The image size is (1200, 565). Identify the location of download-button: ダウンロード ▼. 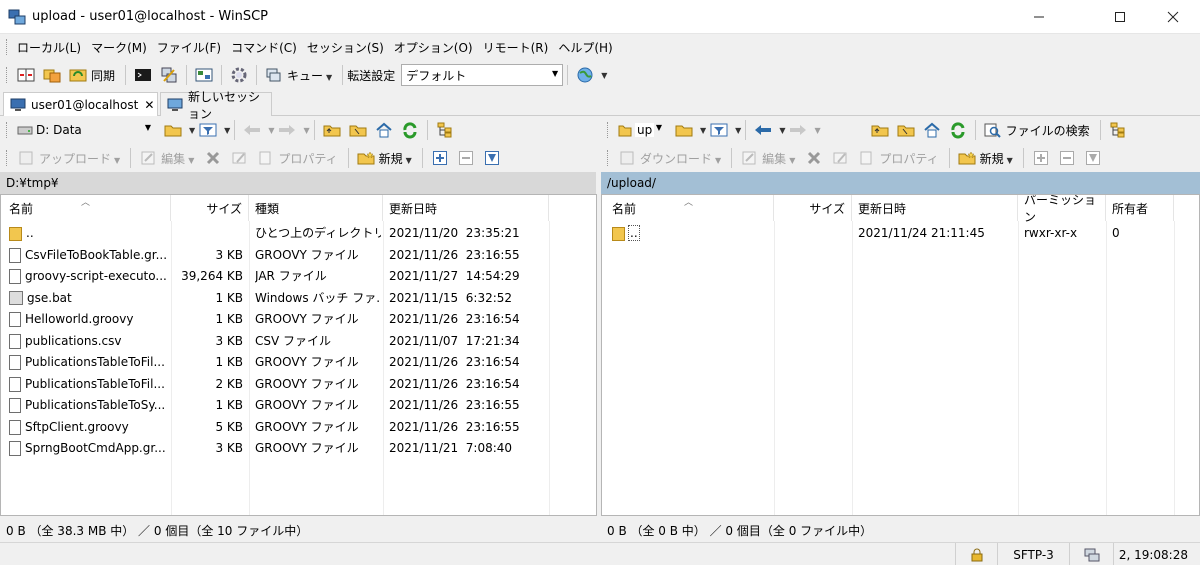
(680, 158).